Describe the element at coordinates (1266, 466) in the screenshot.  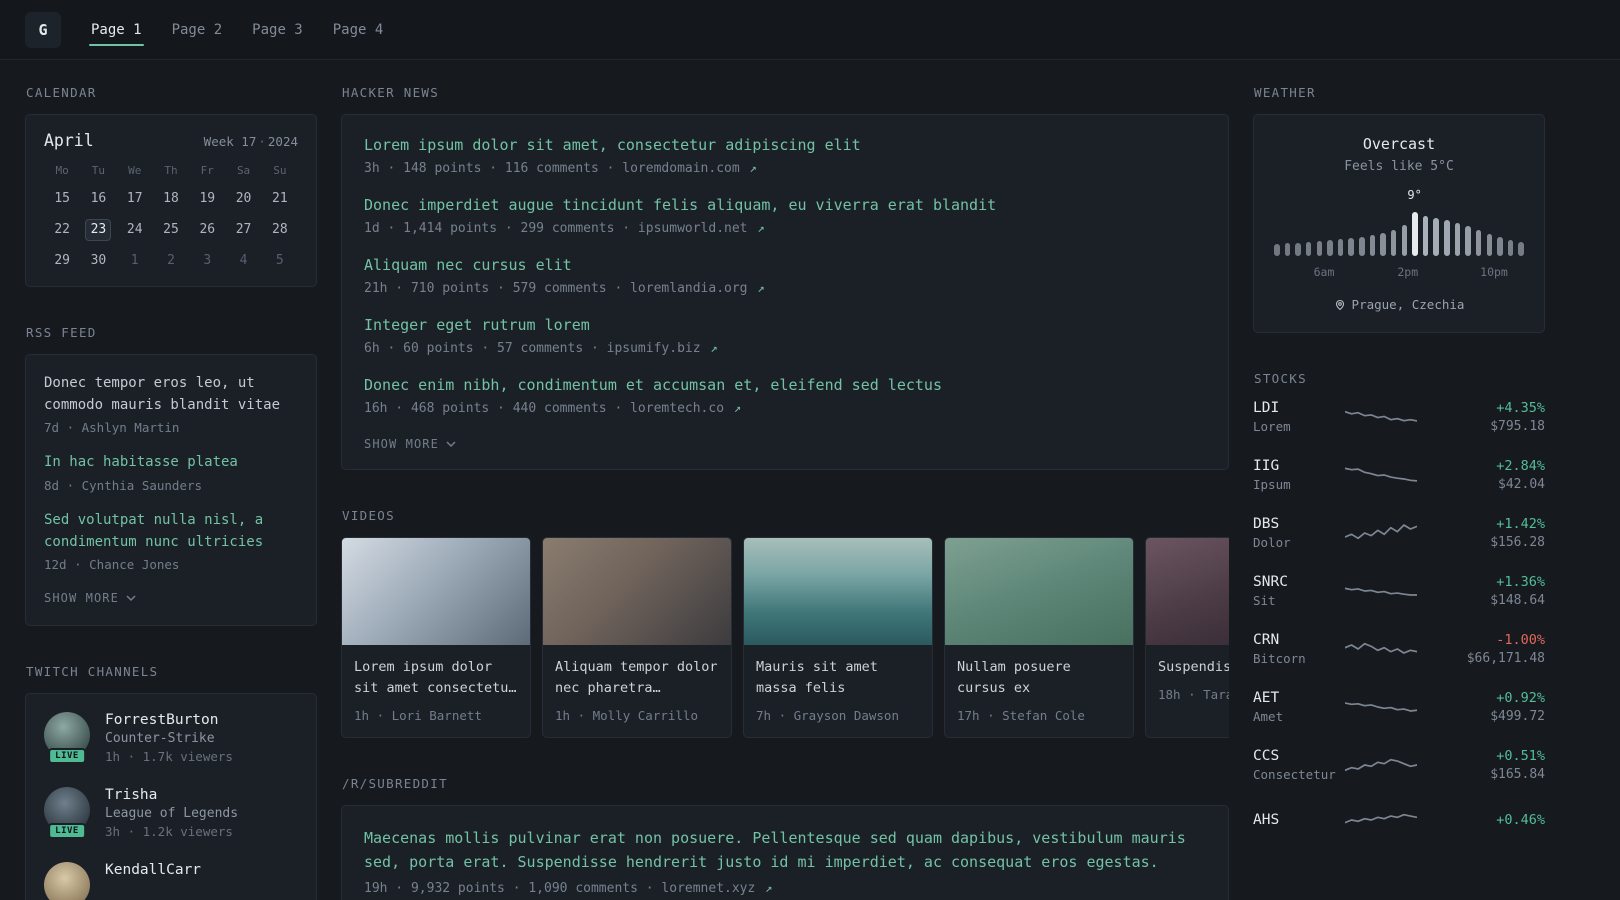
I see `stock-ticker: IIG` at that location.